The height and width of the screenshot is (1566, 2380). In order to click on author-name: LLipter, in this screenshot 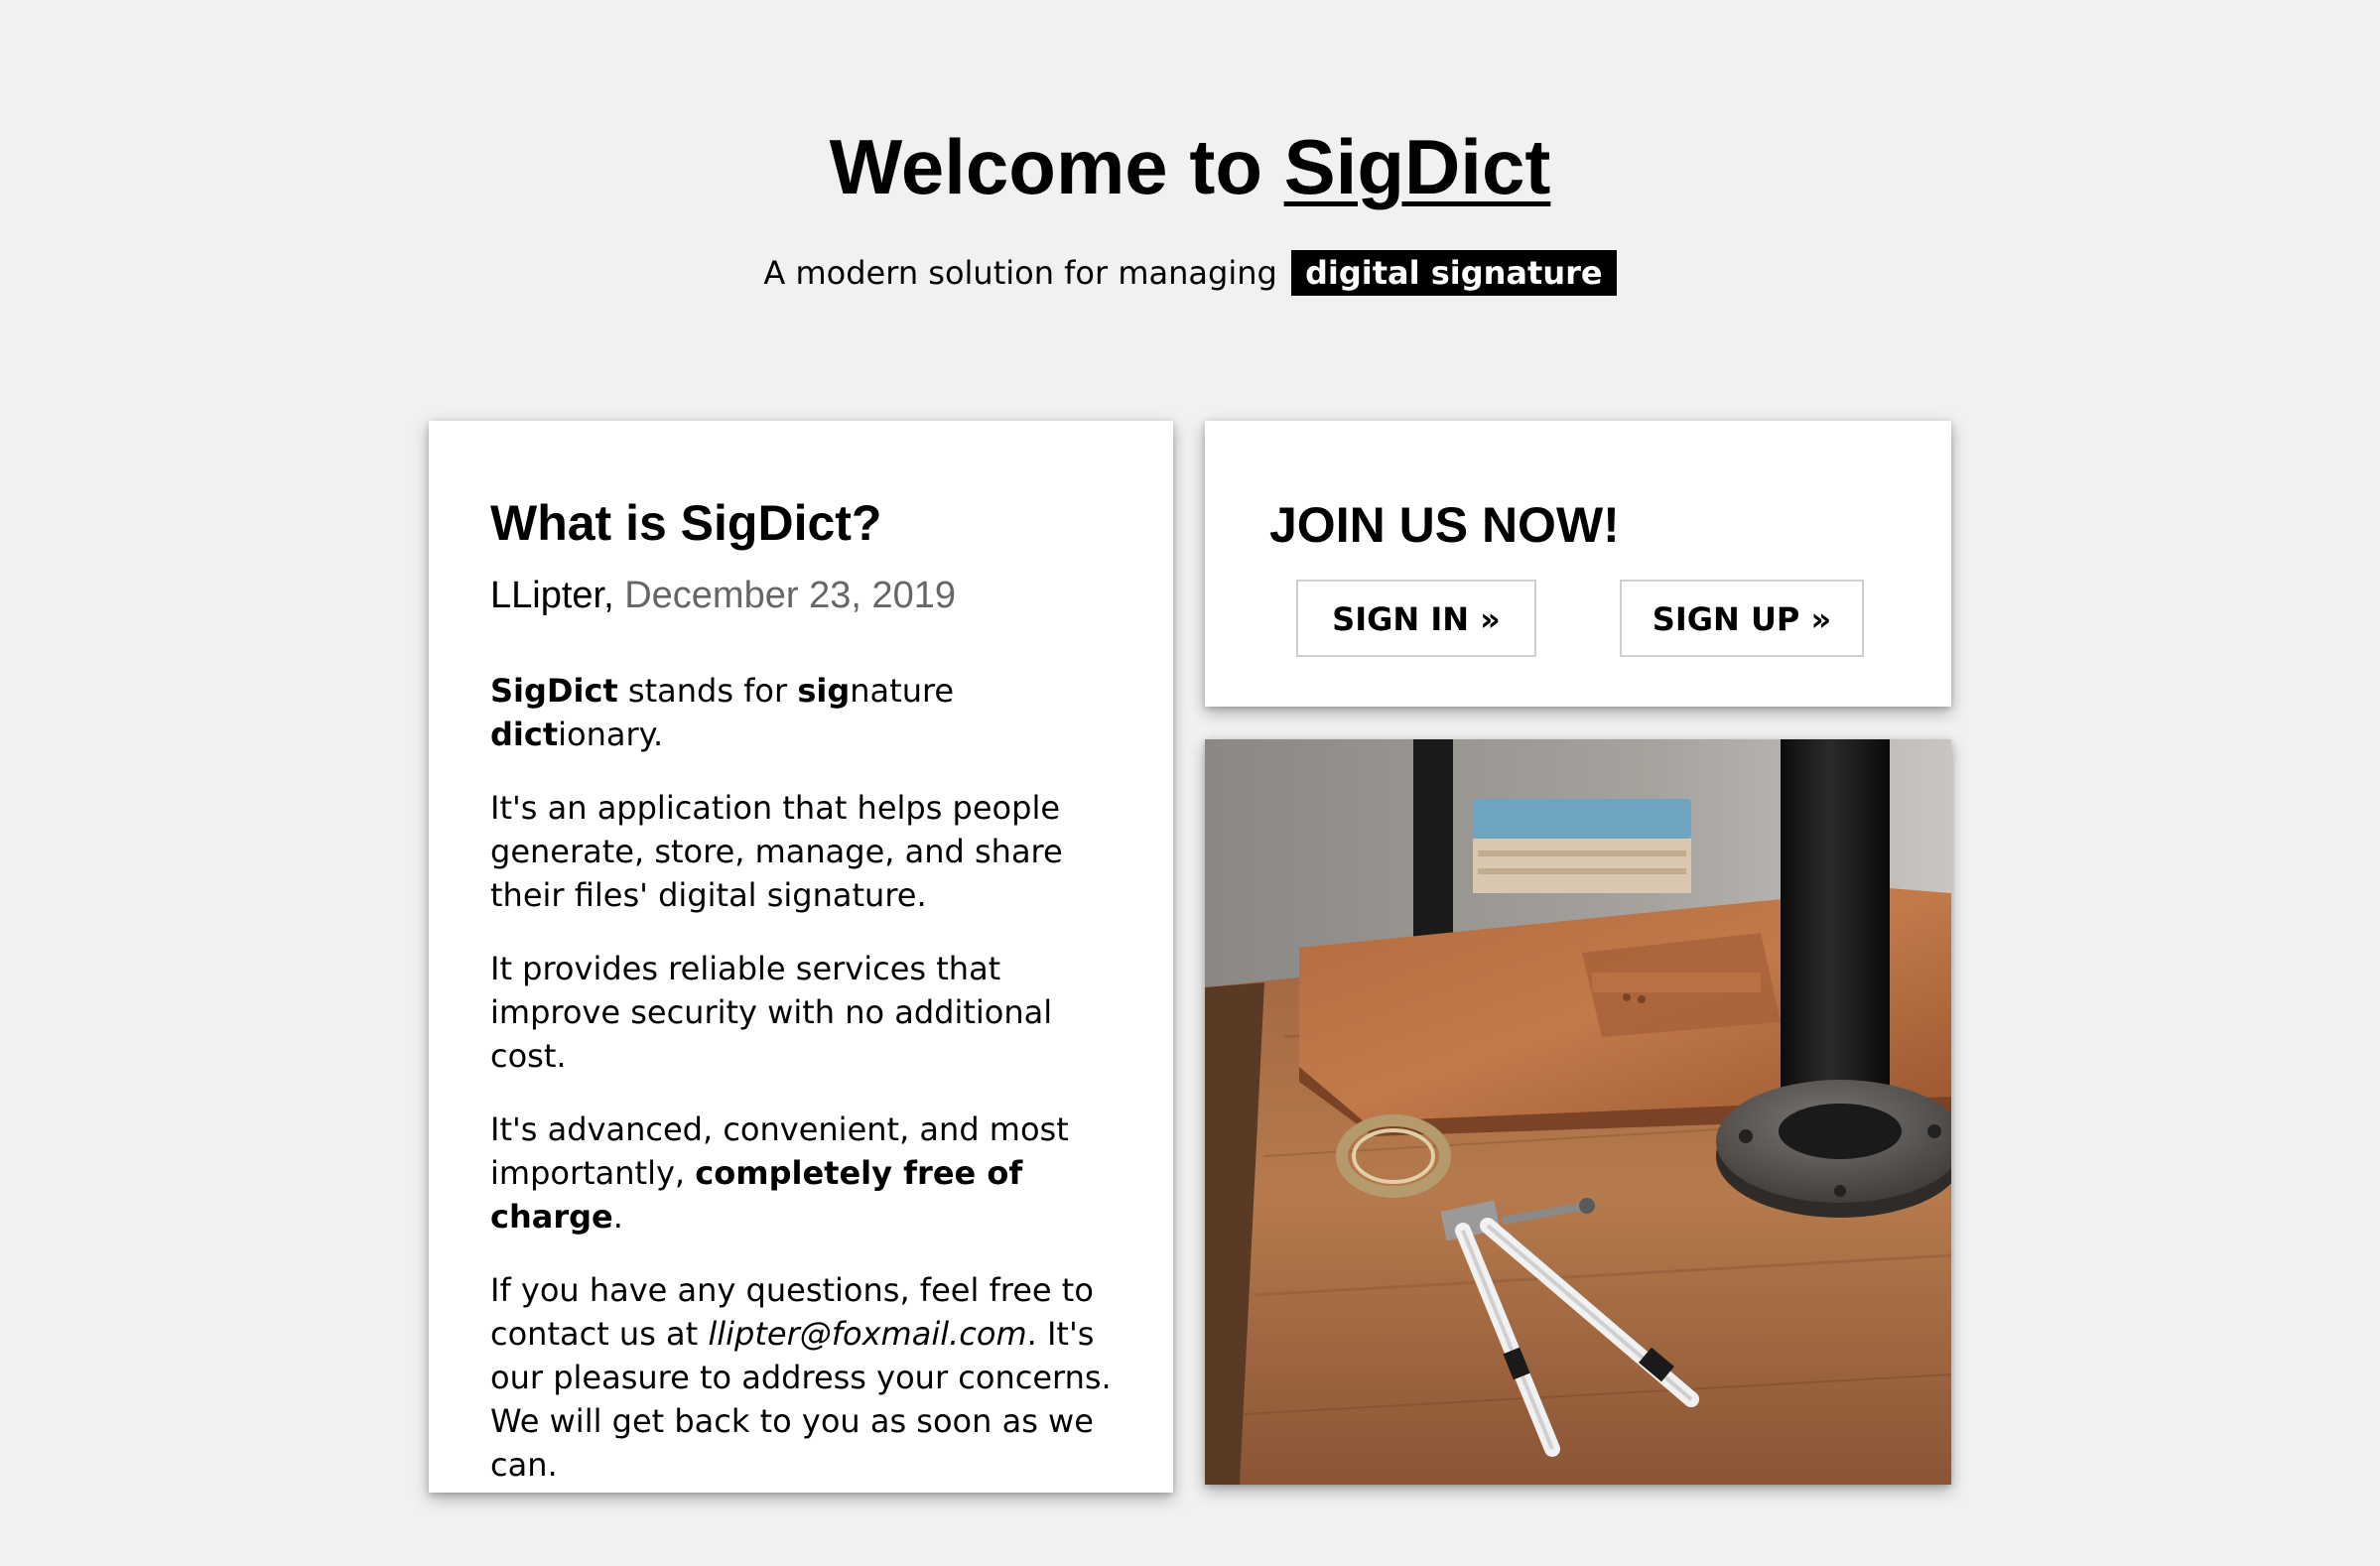, I will do `click(552, 596)`.